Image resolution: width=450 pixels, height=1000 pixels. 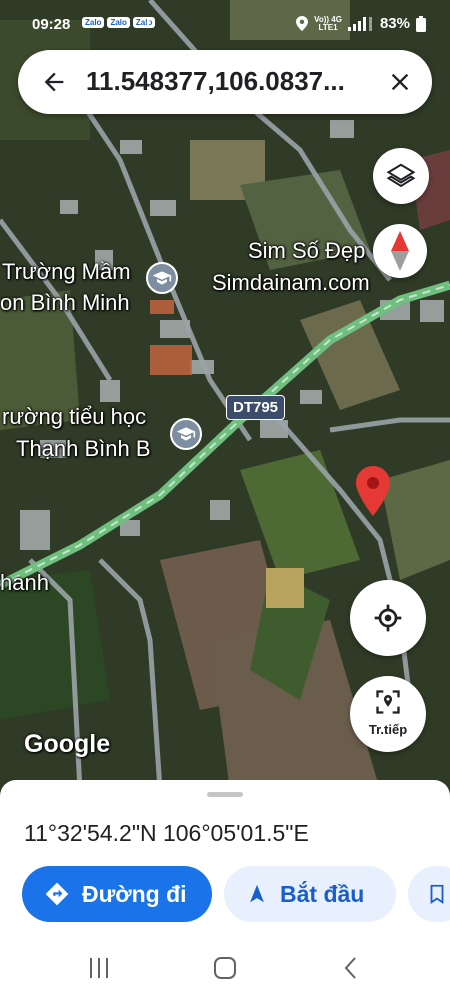 What do you see at coordinates (306, 251) in the screenshot?
I see `poi-label-business: Sim Số Đẹp` at bounding box center [306, 251].